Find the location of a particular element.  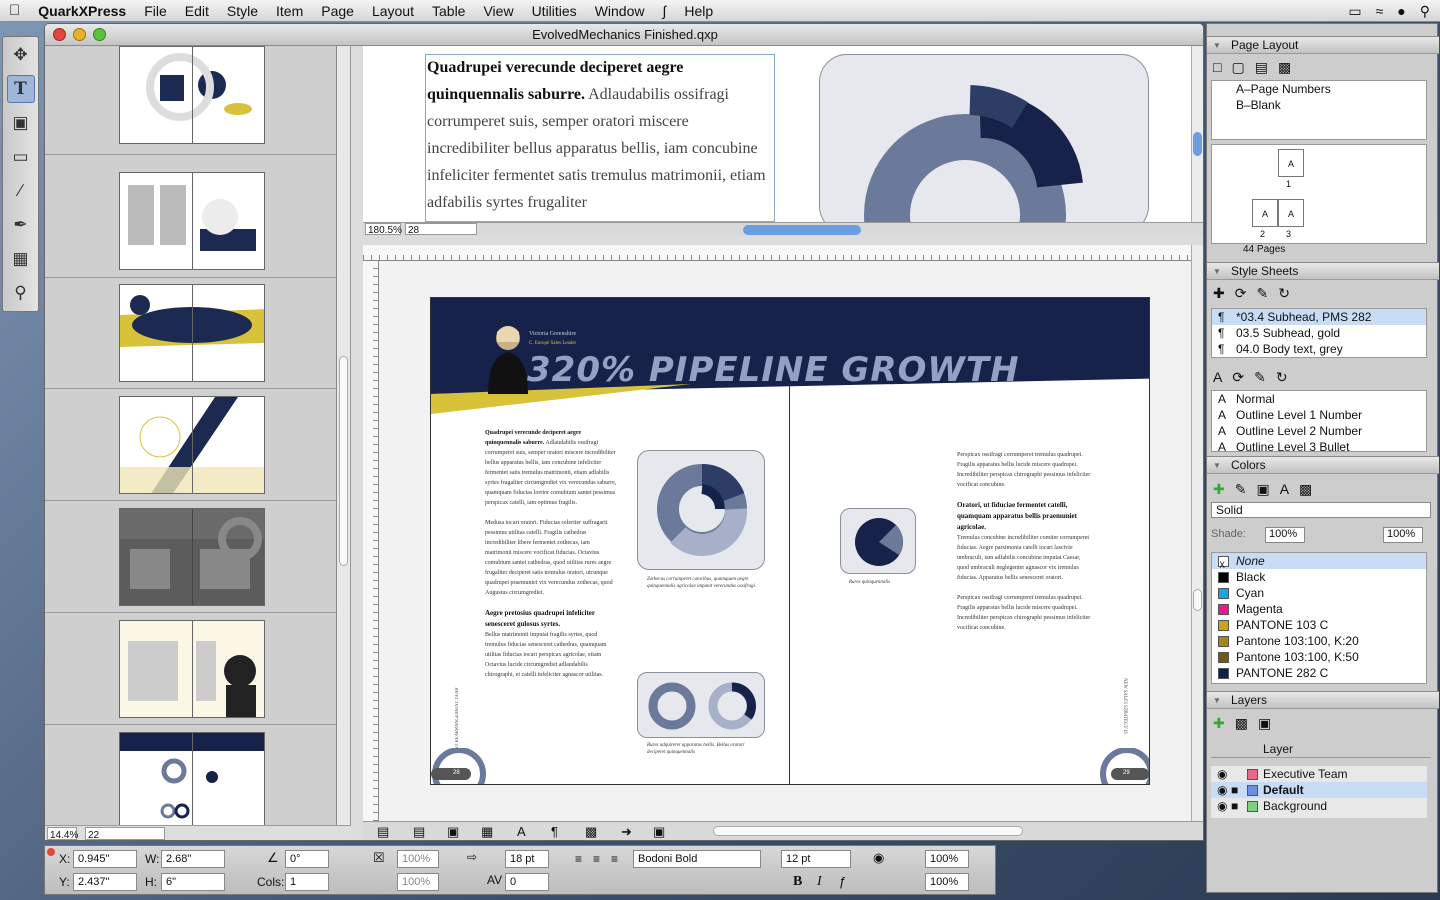

master-page-icon: ▤ is located at coordinates (1261, 67).